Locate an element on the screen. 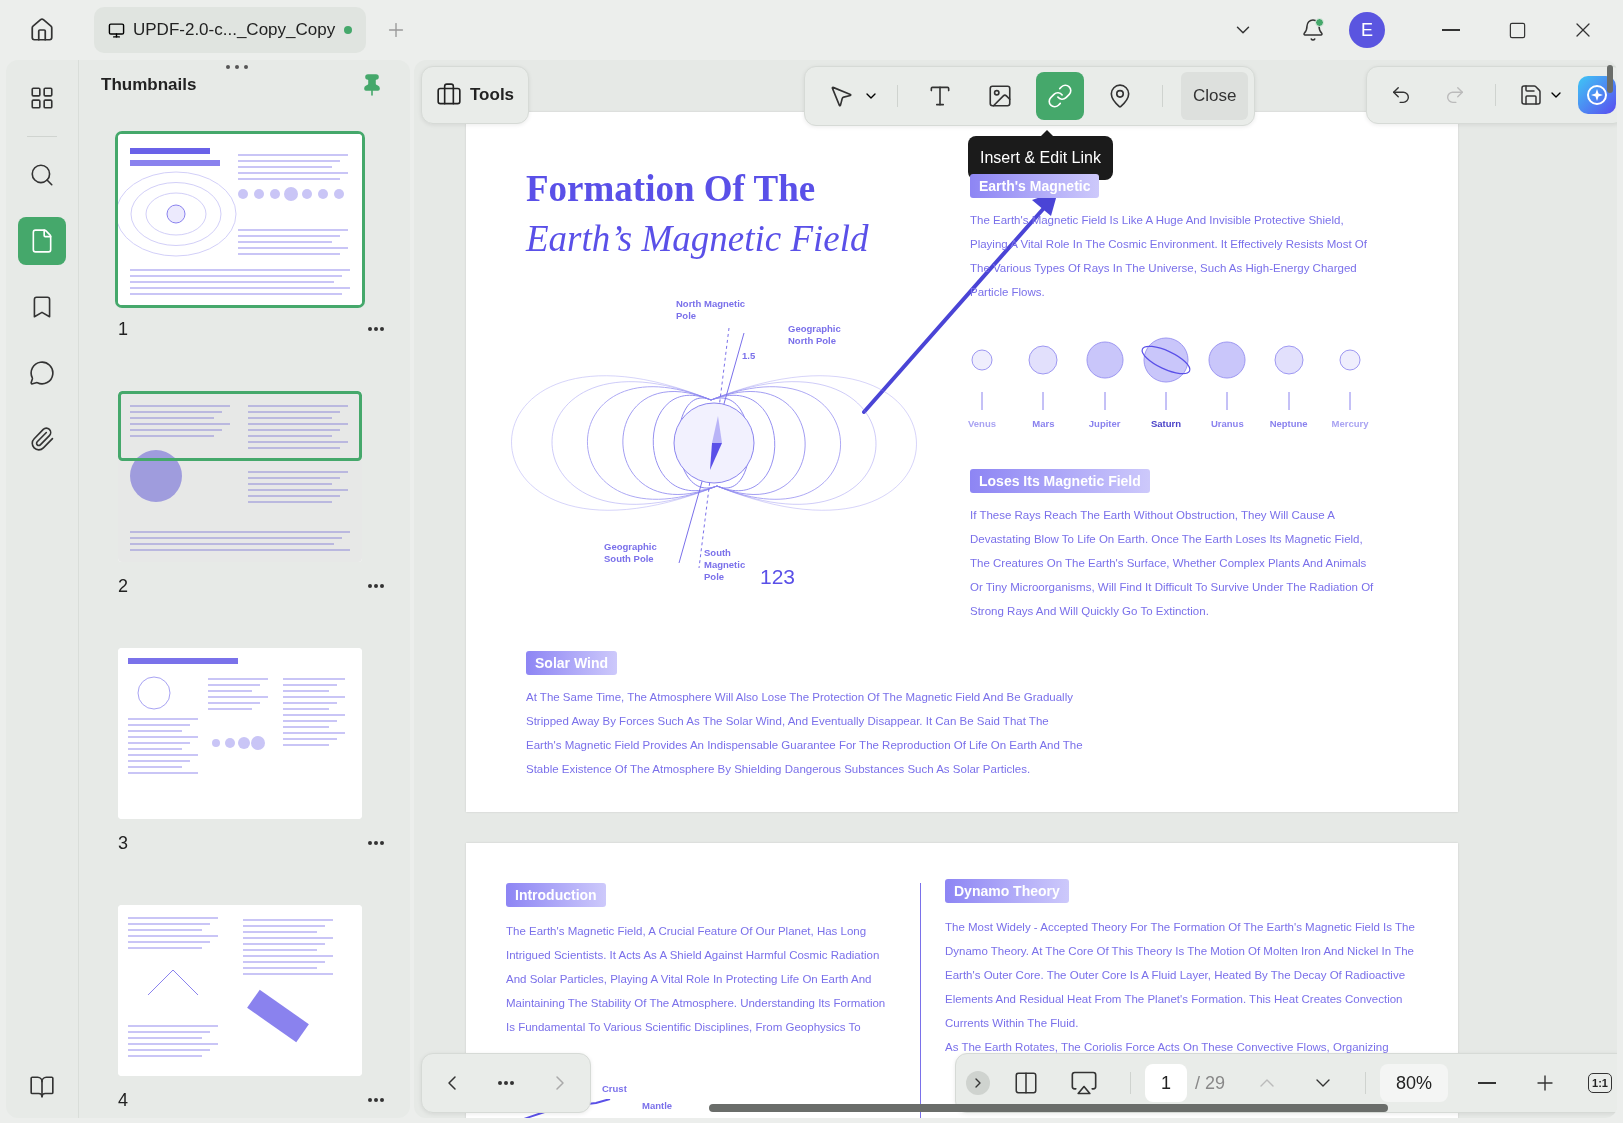 The image size is (1623, 1123). planet-label: Neptune is located at coordinates (1288, 423).